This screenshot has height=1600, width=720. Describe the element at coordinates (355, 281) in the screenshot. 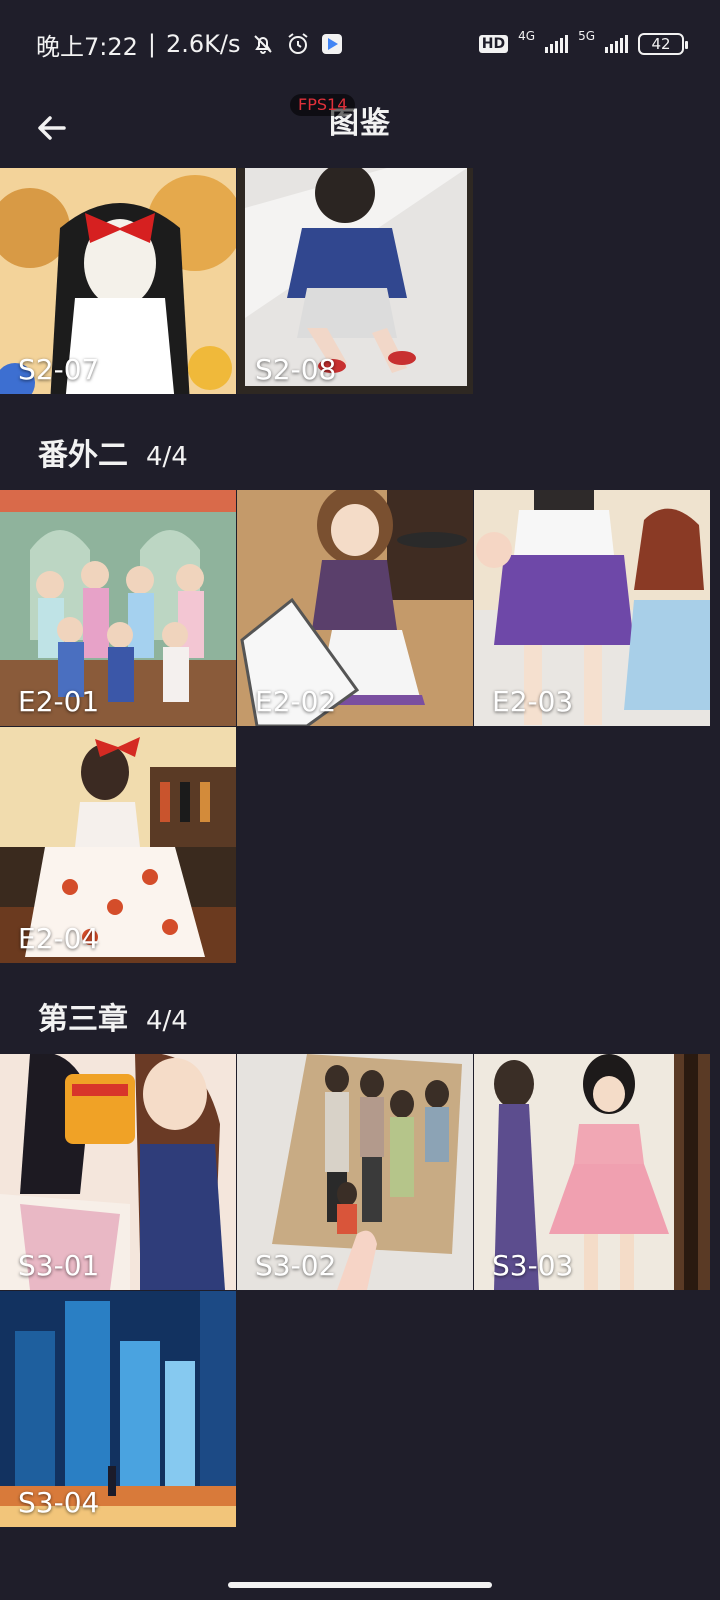

I see `gallery-tile-s2-08: S2-08` at that location.